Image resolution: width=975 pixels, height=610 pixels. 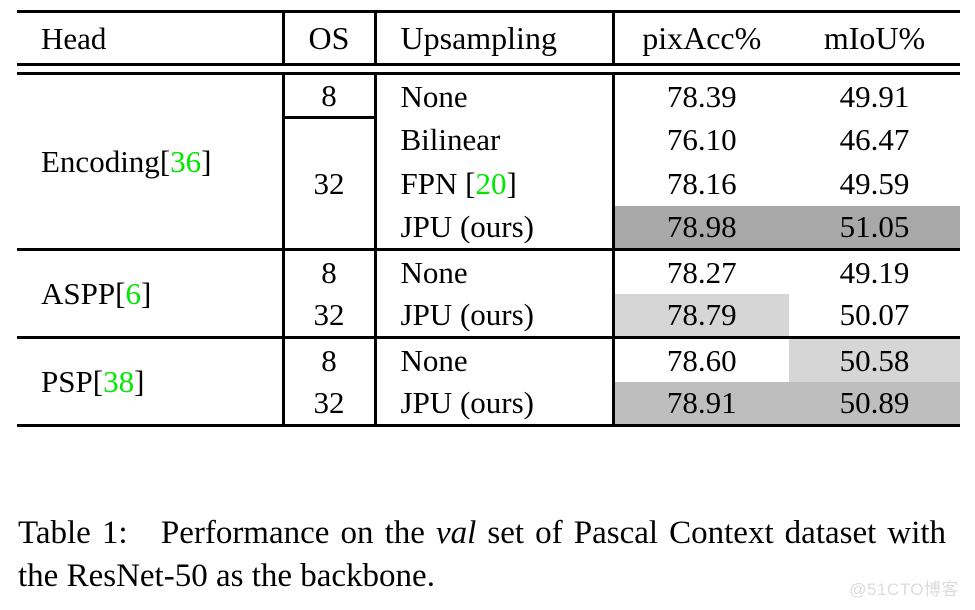 What do you see at coordinates (495, 37) in the screenshot?
I see `column-header-upsampling: Upsampling` at bounding box center [495, 37].